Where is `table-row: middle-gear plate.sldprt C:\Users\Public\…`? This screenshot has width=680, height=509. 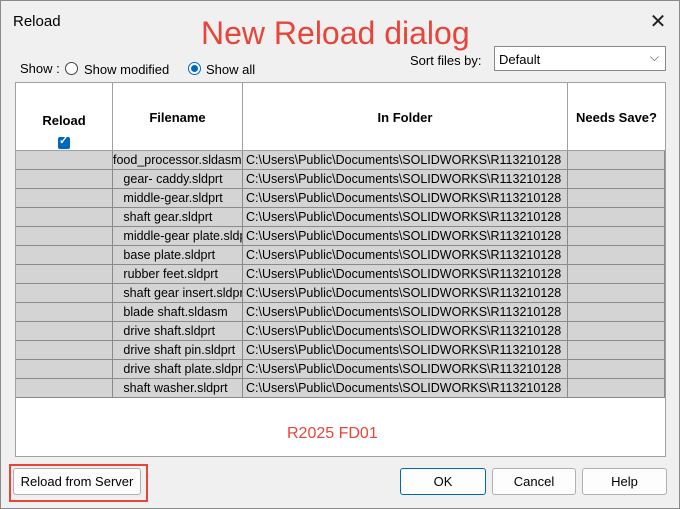
table-row: middle-gear plate.sldprt C:\Users\Public\… is located at coordinates (340, 236).